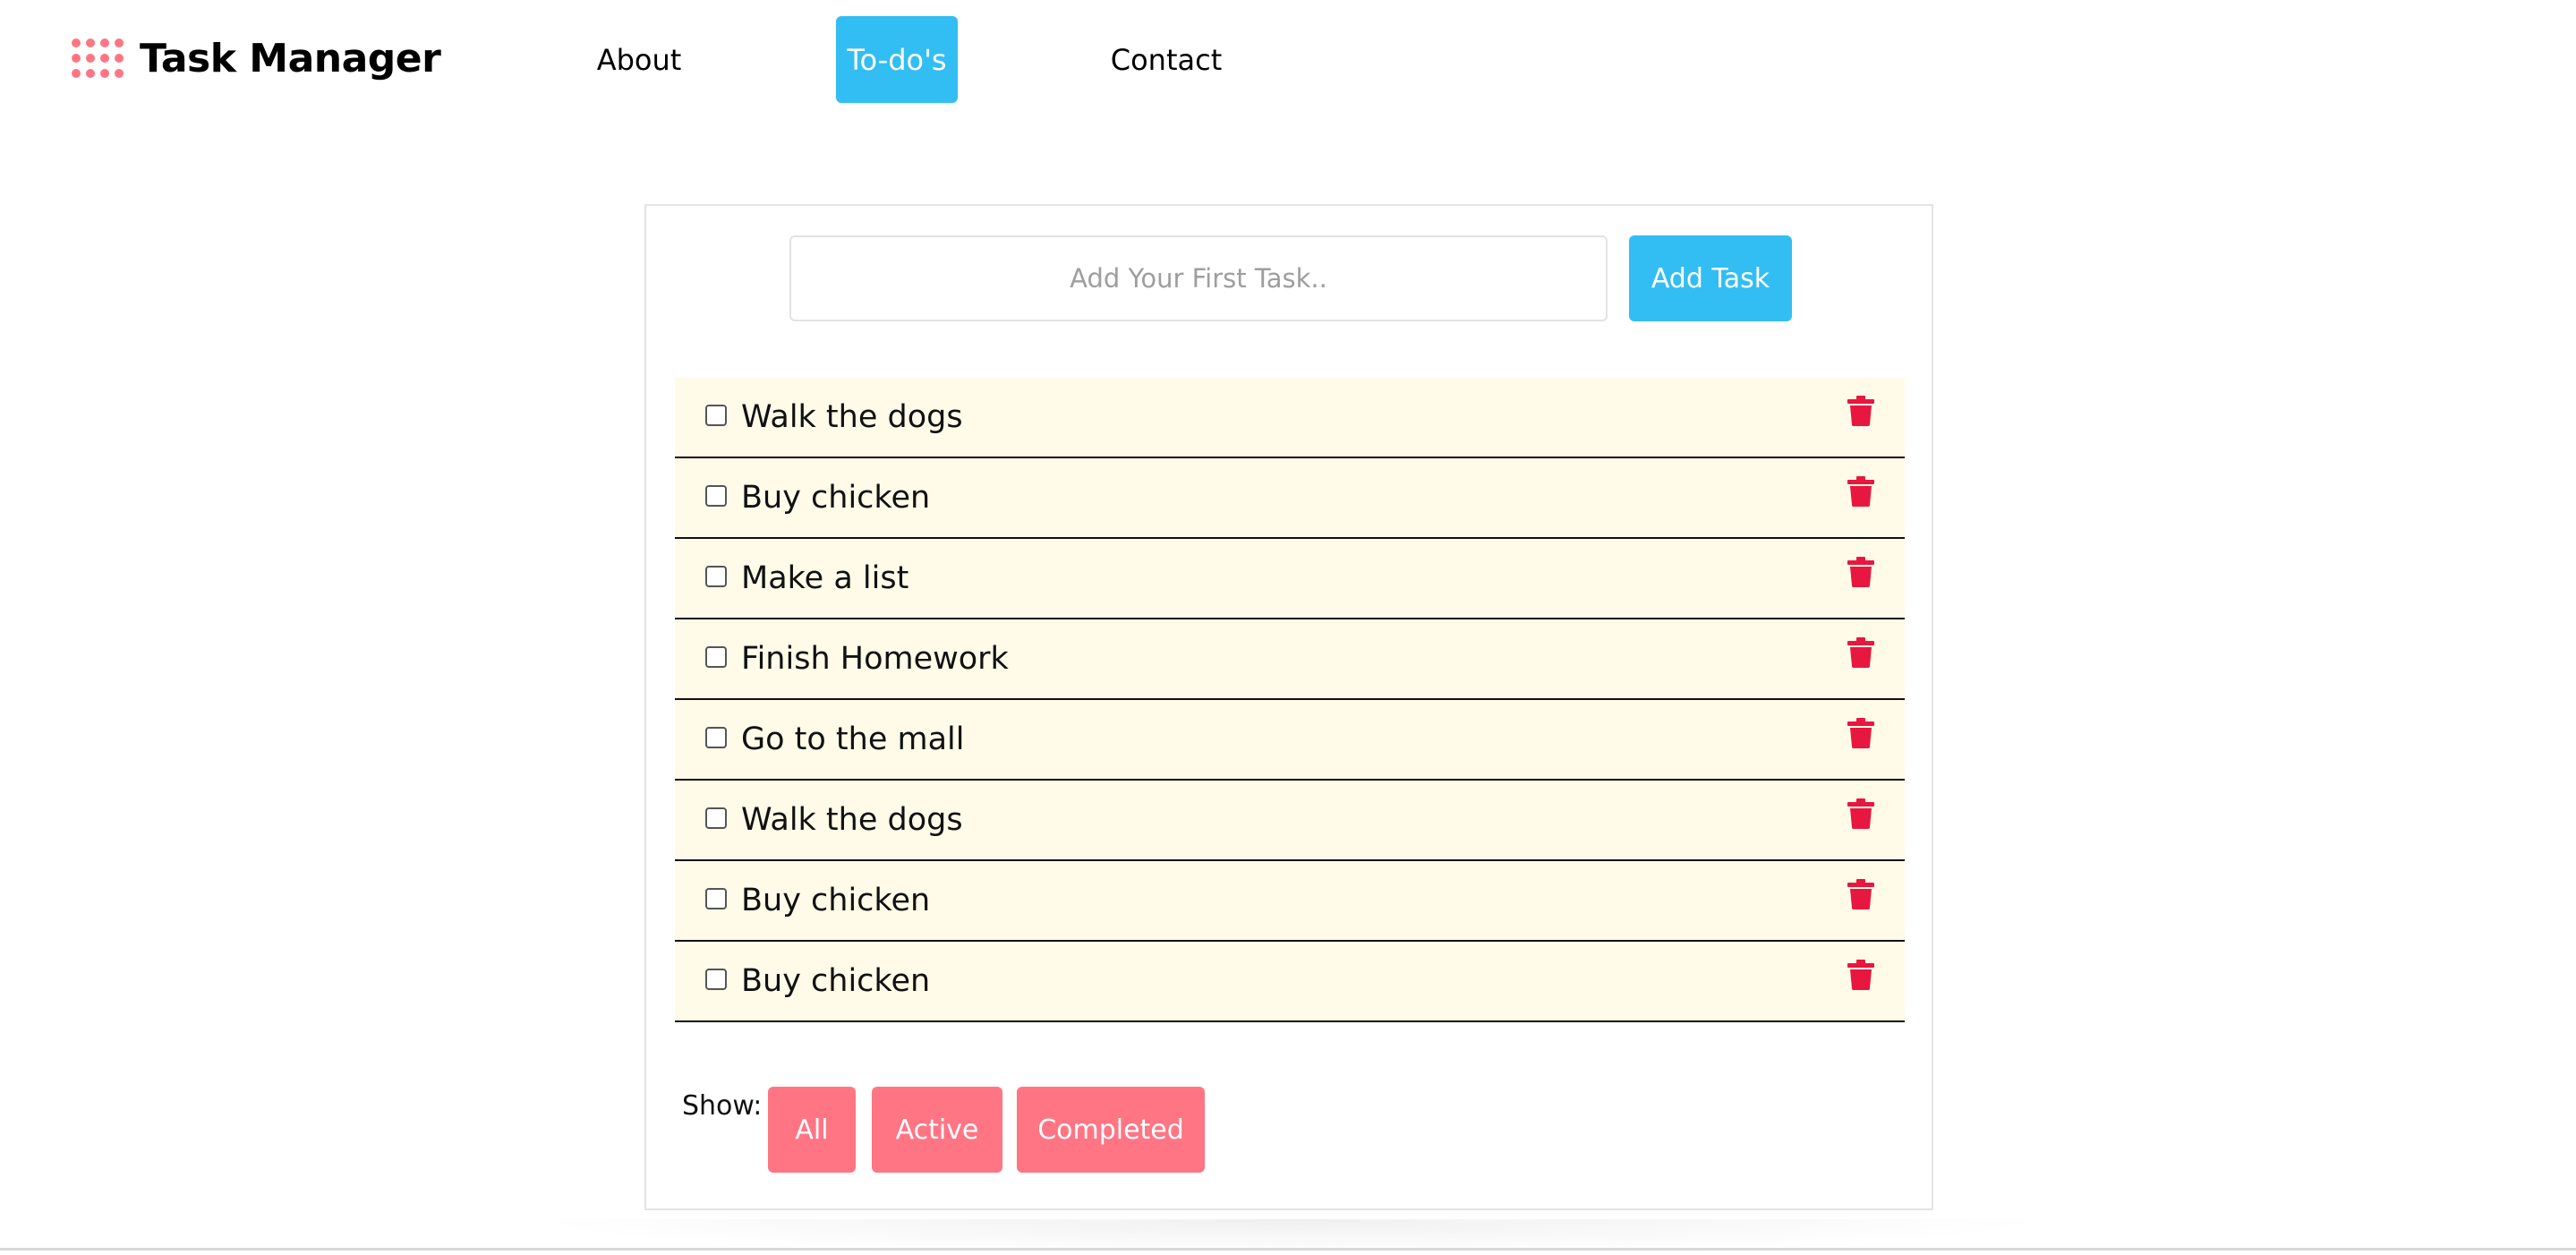  Describe the element at coordinates (1288, 1249) in the screenshot. I see `page-bottom-divider` at that location.